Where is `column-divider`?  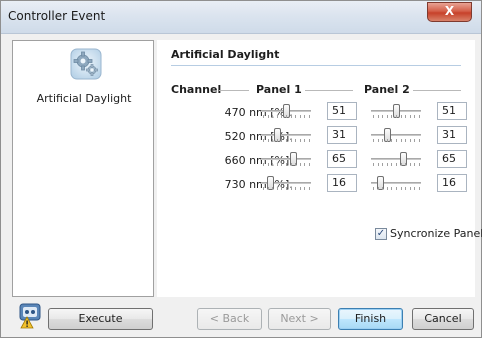 column-divider is located at coordinates (234, 90).